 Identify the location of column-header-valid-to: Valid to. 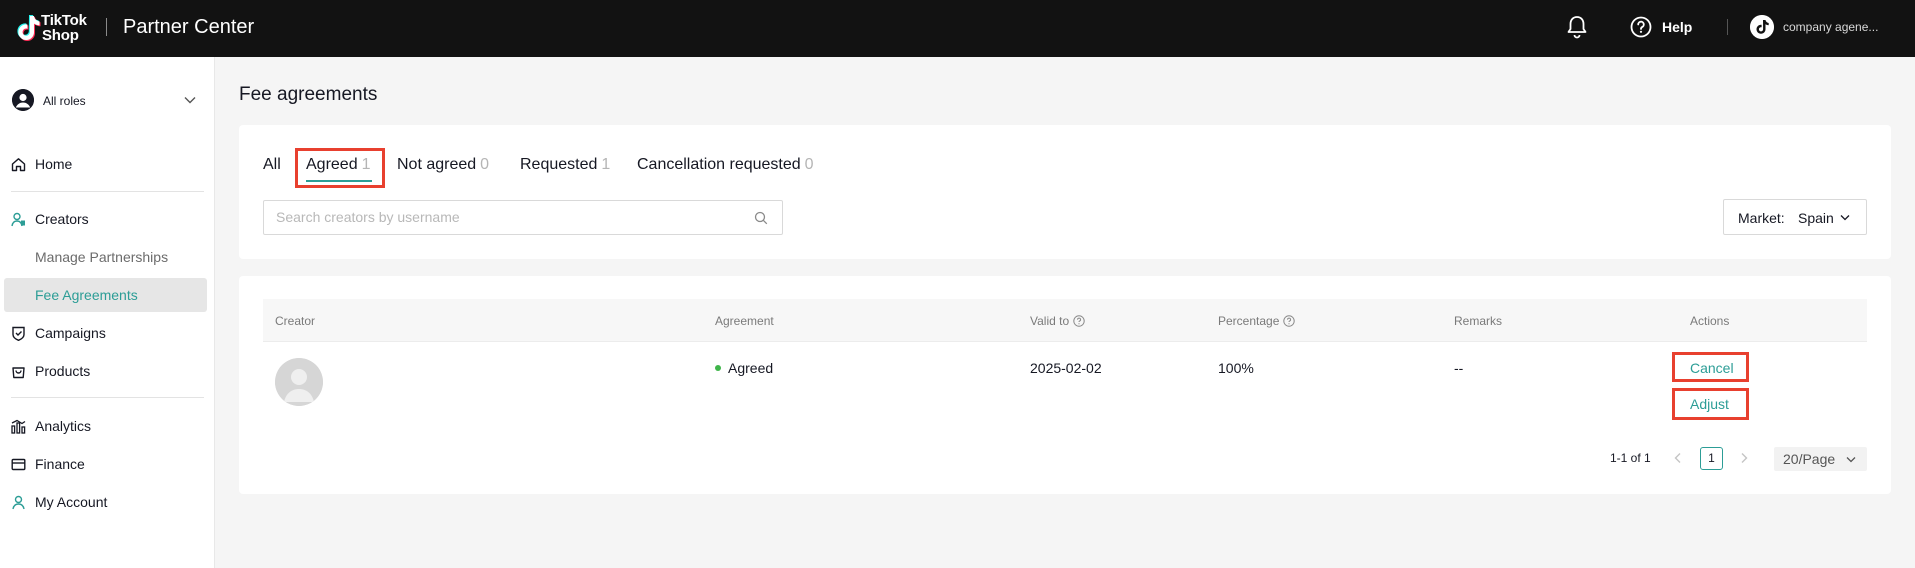
(1057, 321).